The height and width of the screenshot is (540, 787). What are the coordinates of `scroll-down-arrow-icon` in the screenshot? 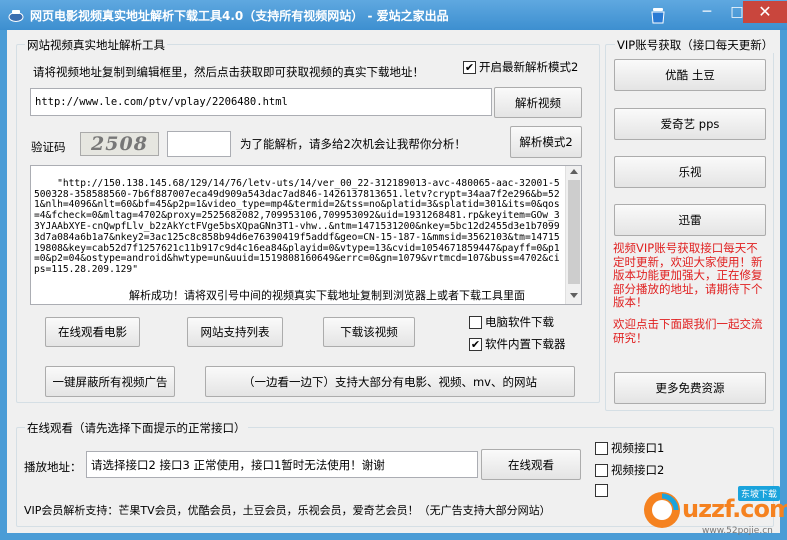 It's located at (574, 295).